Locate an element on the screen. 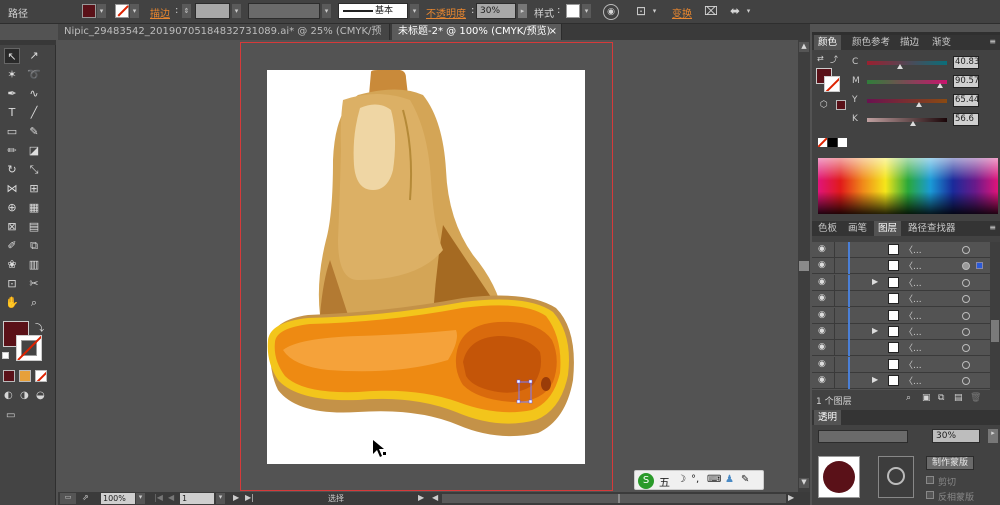  share-icon: ⇗ is located at coordinates (85, 497).